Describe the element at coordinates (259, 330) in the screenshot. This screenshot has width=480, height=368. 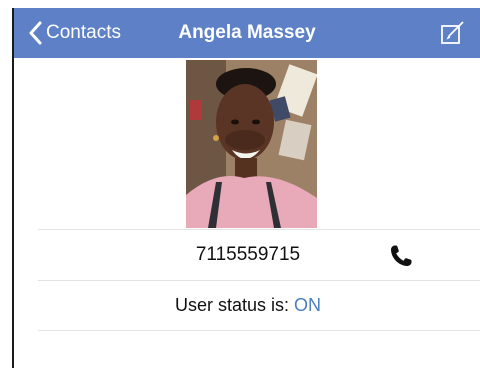
I see `divider` at that location.